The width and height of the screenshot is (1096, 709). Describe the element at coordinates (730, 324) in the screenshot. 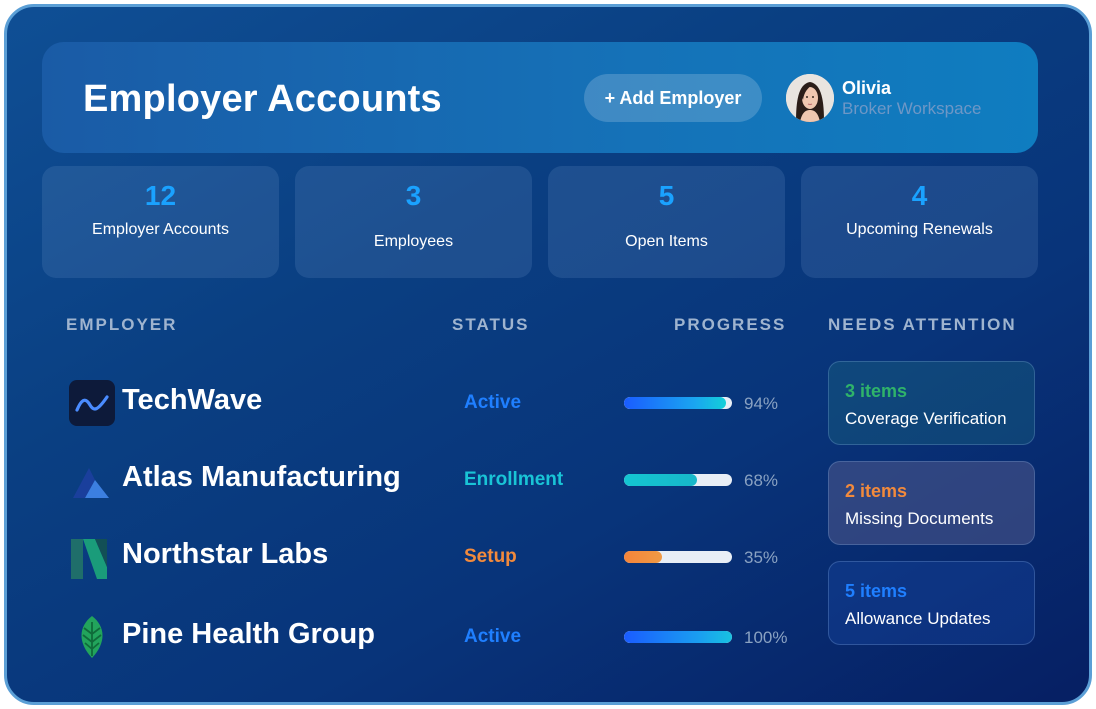

I see `column-header-progress: PROGRESS` at that location.